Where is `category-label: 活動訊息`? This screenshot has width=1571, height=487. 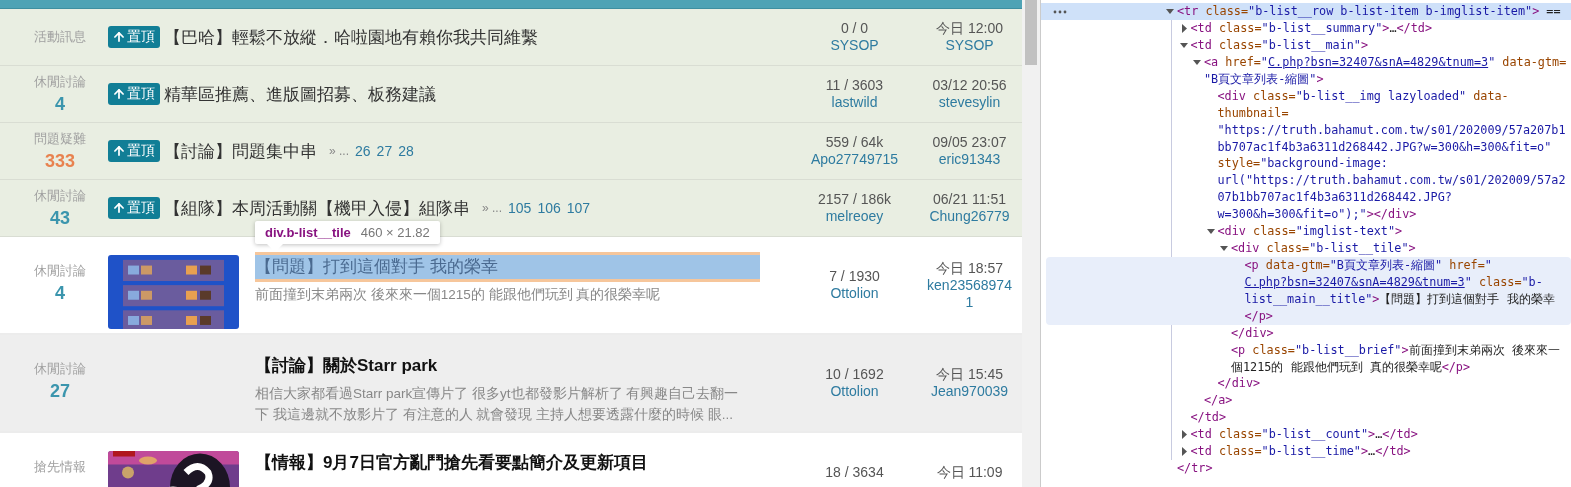
category-label: 活動訊息 is located at coordinates (60, 37).